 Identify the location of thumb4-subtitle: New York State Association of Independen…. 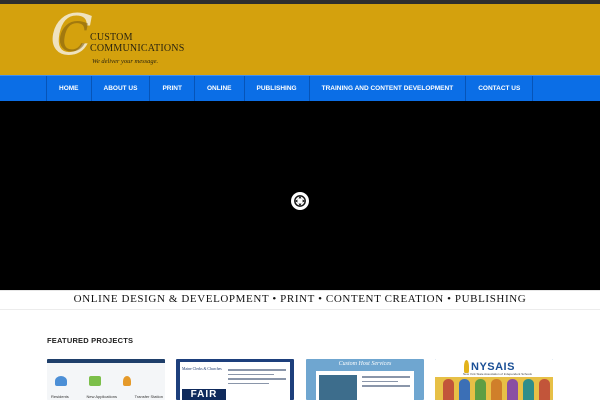
(497, 374).